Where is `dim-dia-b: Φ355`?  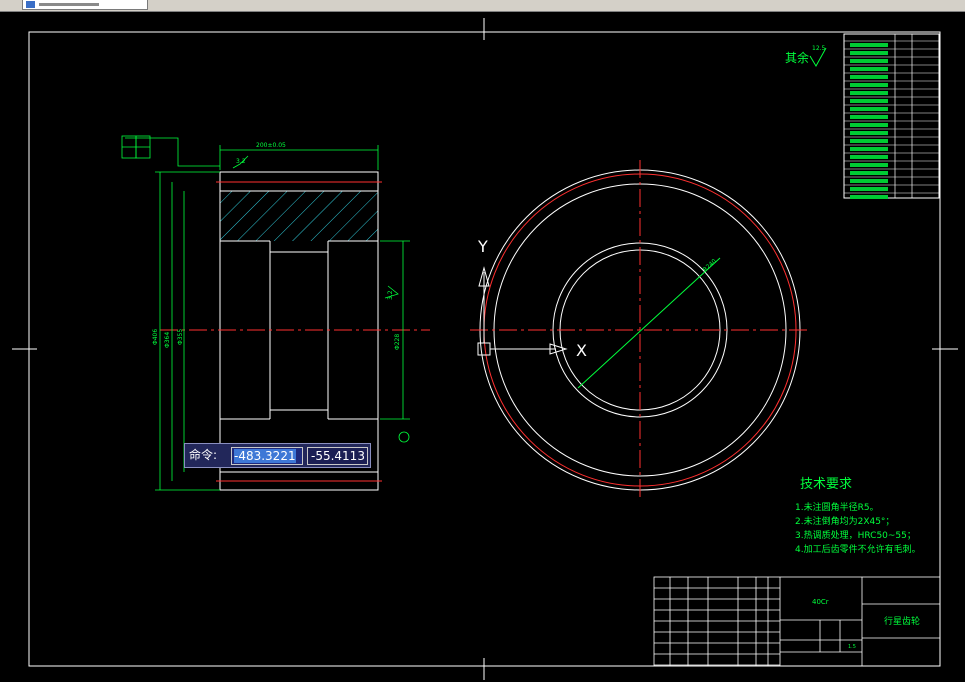
dim-dia-b: Φ355 is located at coordinates (180, 337).